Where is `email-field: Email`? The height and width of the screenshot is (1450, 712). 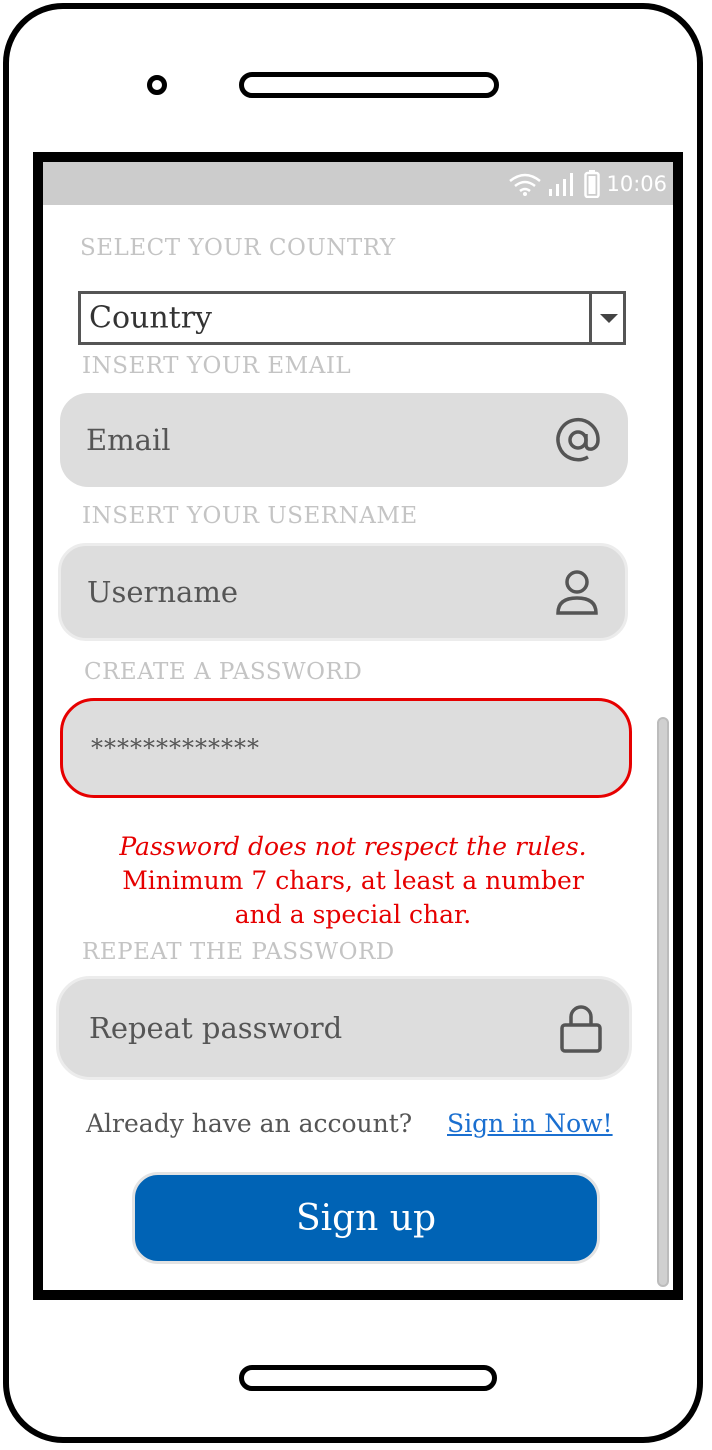
email-field: Email is located at coordinates (344, 440).